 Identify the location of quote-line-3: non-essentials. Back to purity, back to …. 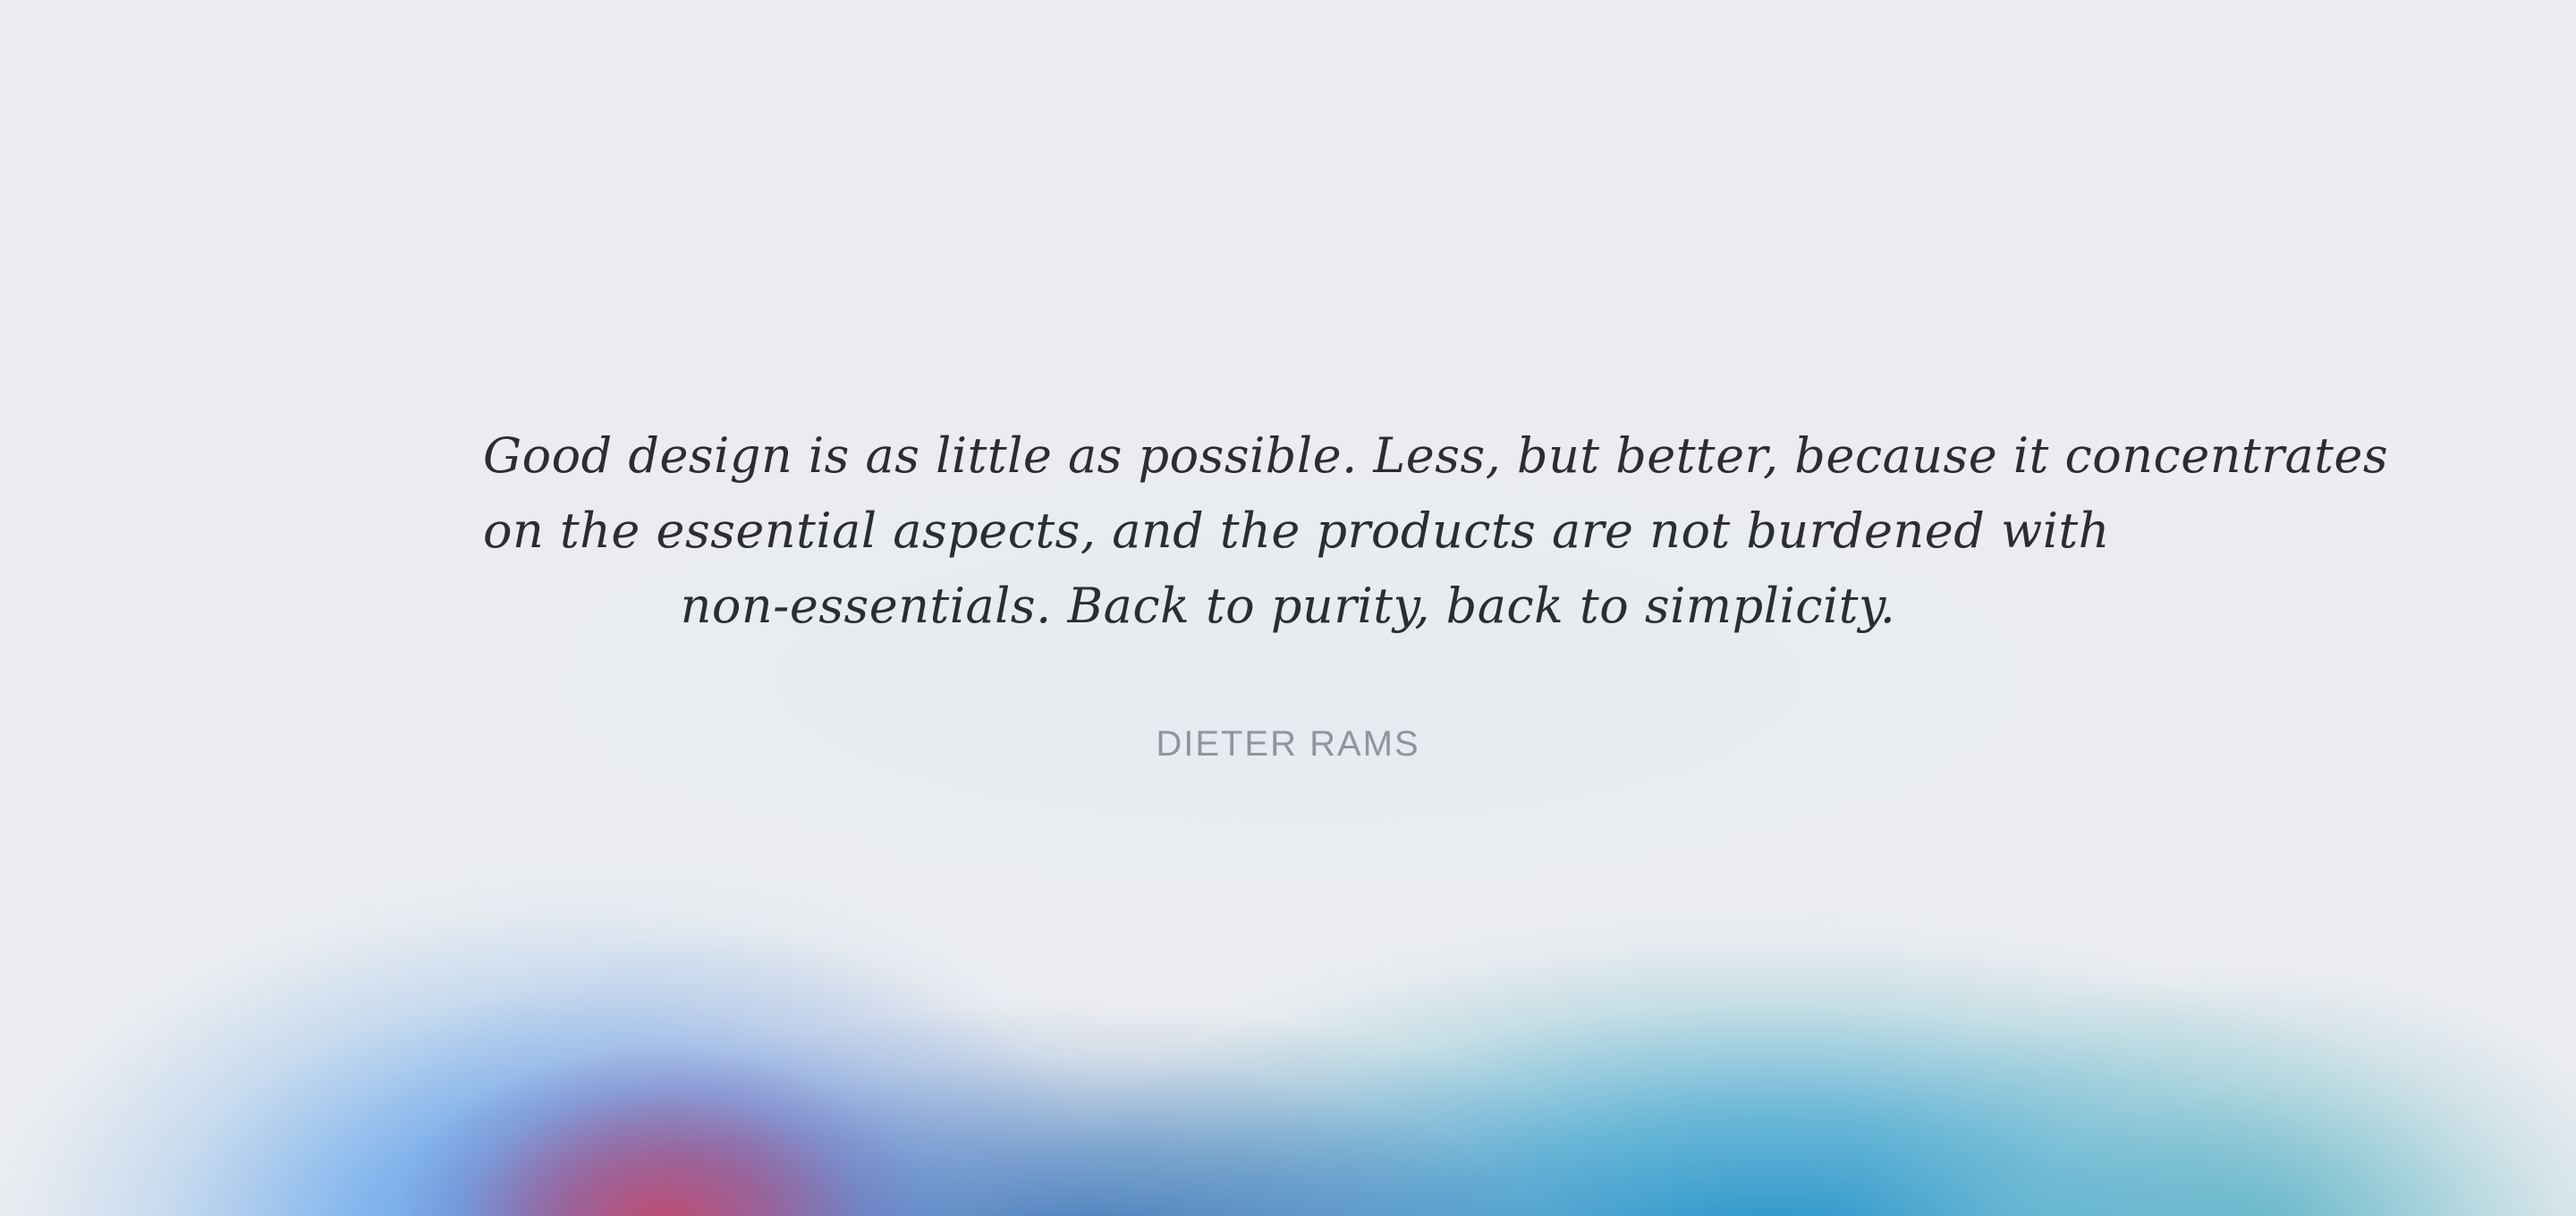
(1288, 606).